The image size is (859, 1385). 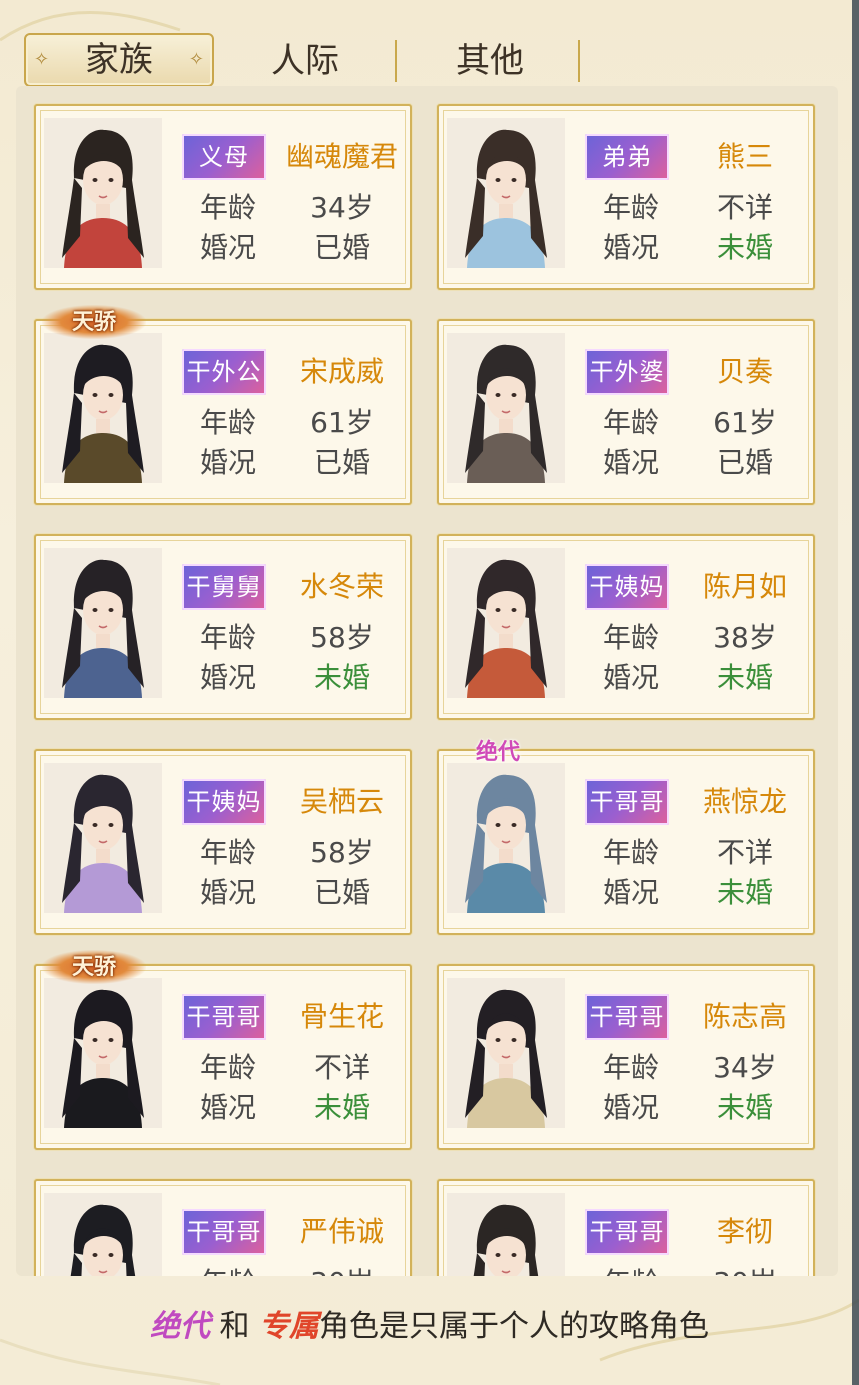 I want to click on tab-other: 其他, so click(x=490, y=61).